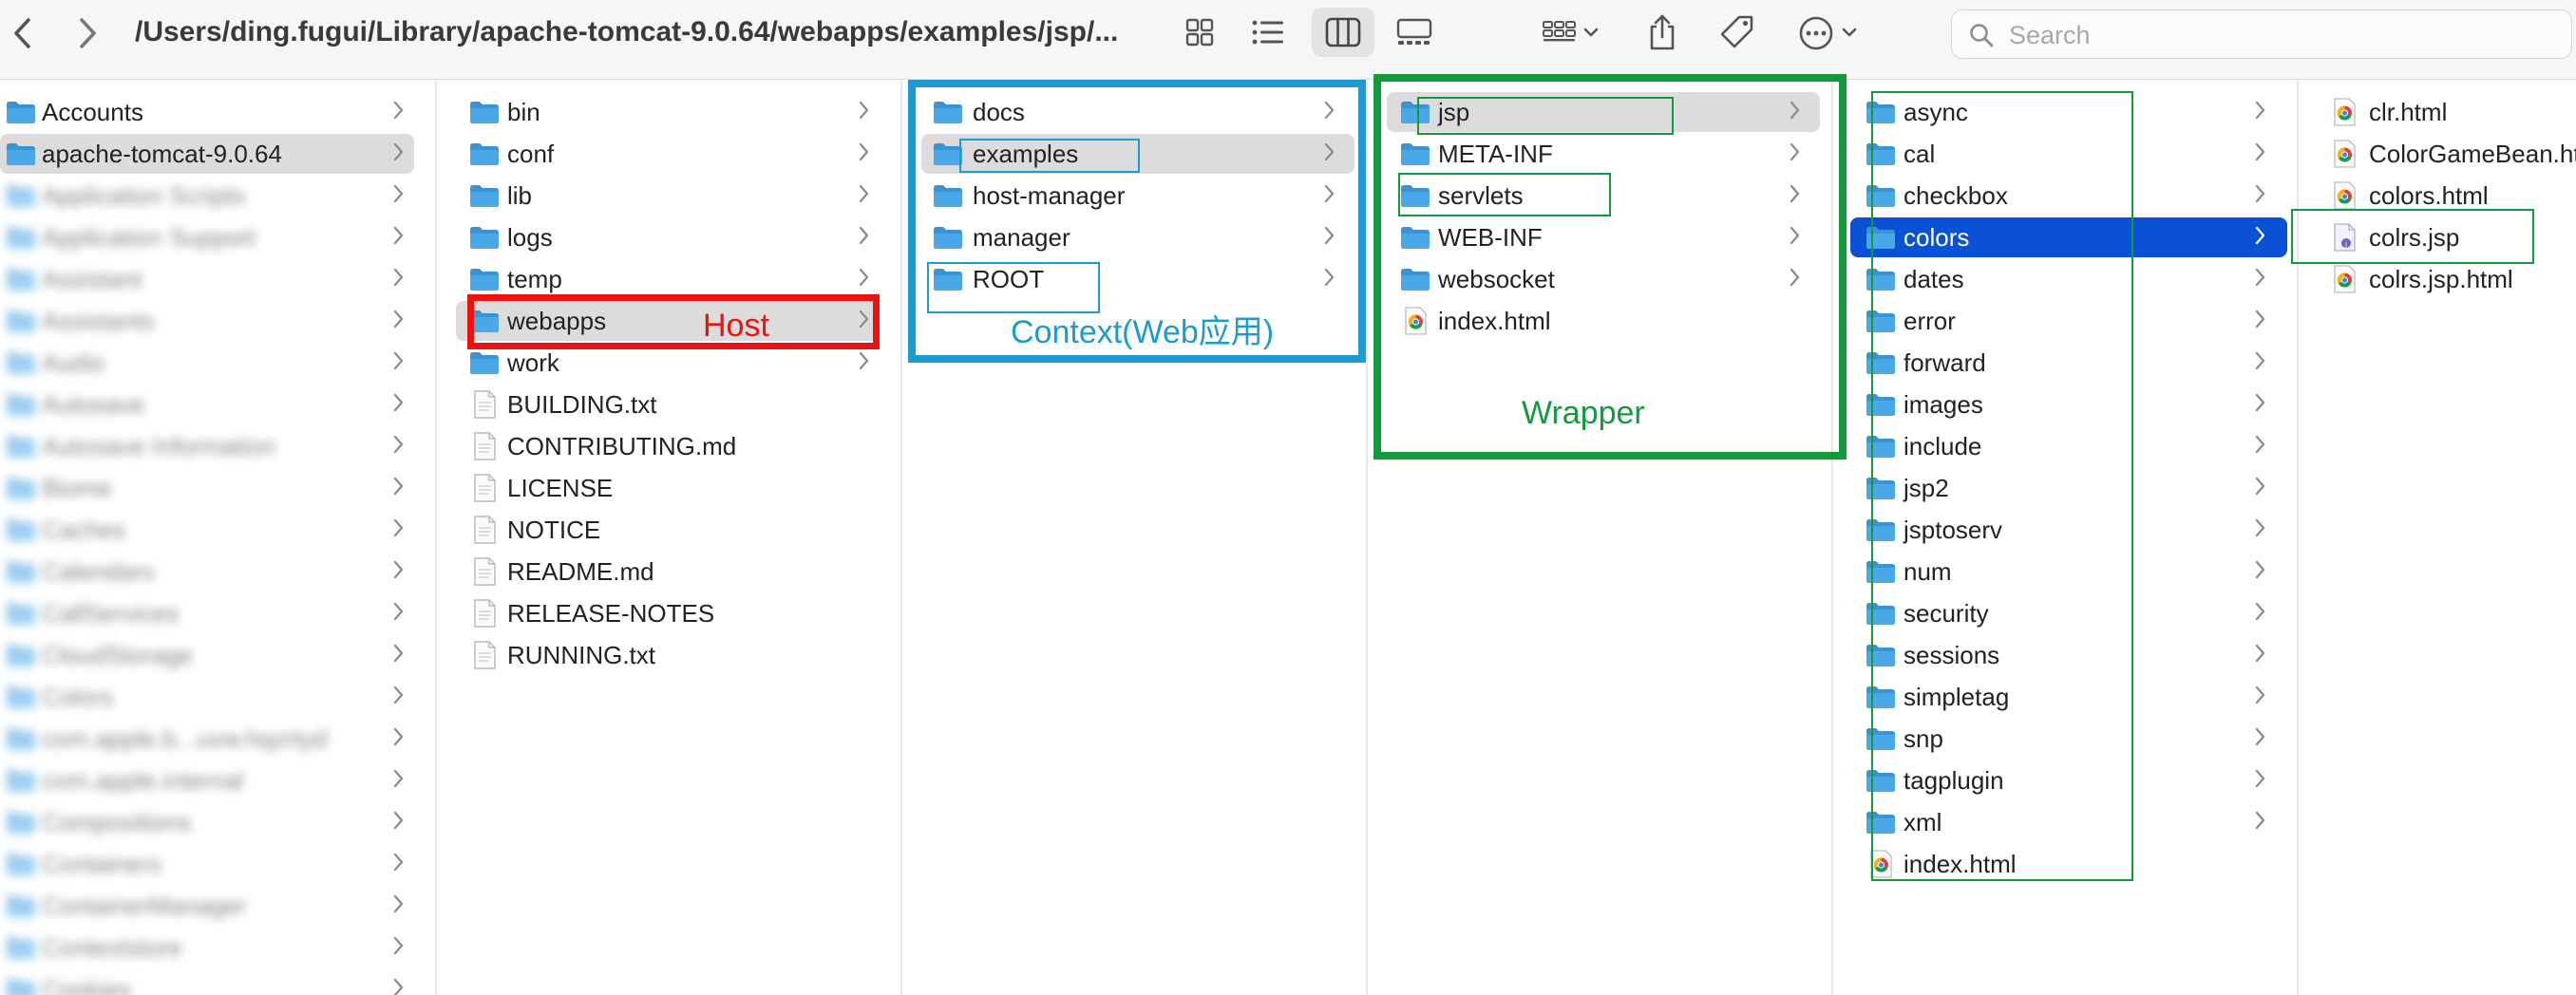 Image resolution: width=2576 pixels, height=995 pixels. What do you see at coordinates (1343, 33) in the screenshot?
I see `column-view-button` at bounding box center [1343, 33].